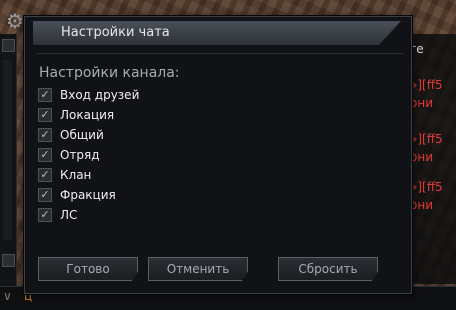  What do you see at coordinates (15, 21) in the screenshot?
I see `gear-icon: ⚙` at bounding box center [15, 21].